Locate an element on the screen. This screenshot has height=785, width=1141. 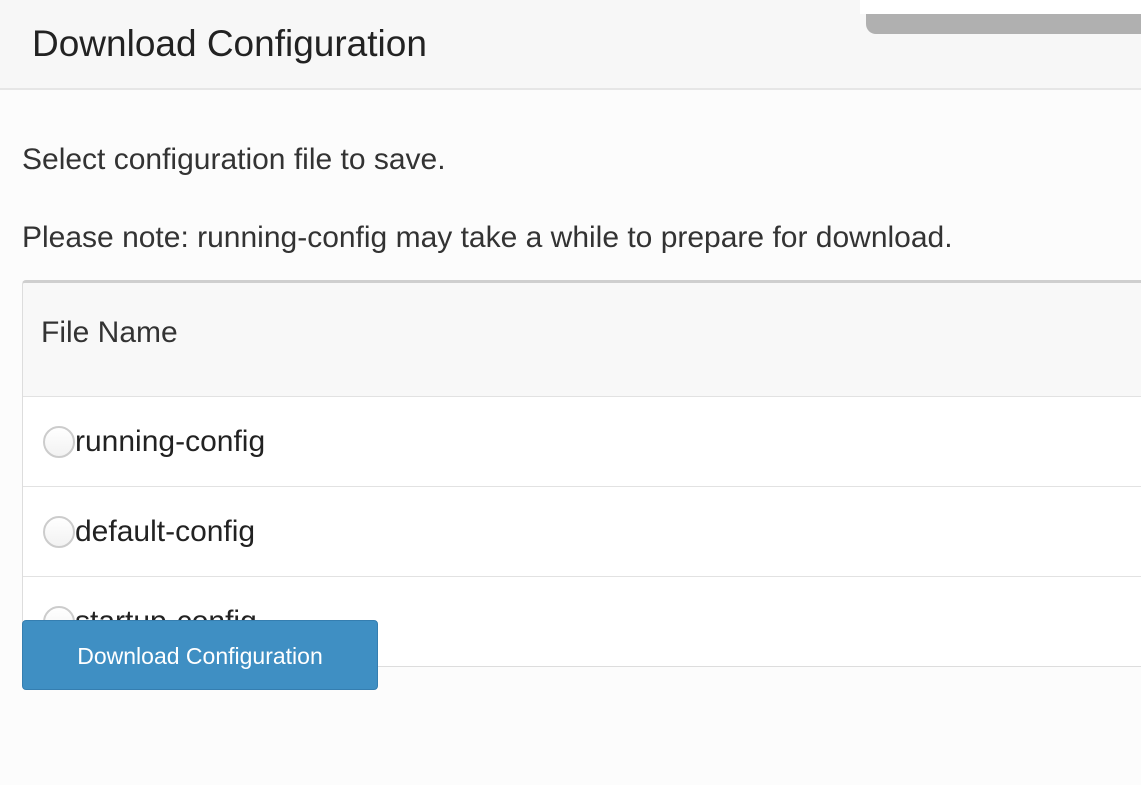
file-name-label: default-config is located at coordinates (165, 531).